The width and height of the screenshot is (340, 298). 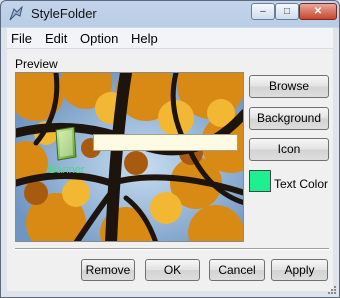 I want to click on close-button: ✕, so click(x=318, y=11).